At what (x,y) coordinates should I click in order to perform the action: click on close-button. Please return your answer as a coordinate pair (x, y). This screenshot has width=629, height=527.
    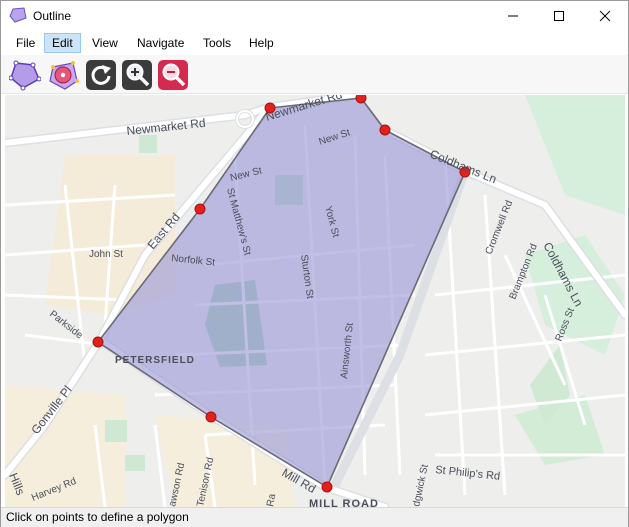
    Looking at the image, I should click on (605, 16).